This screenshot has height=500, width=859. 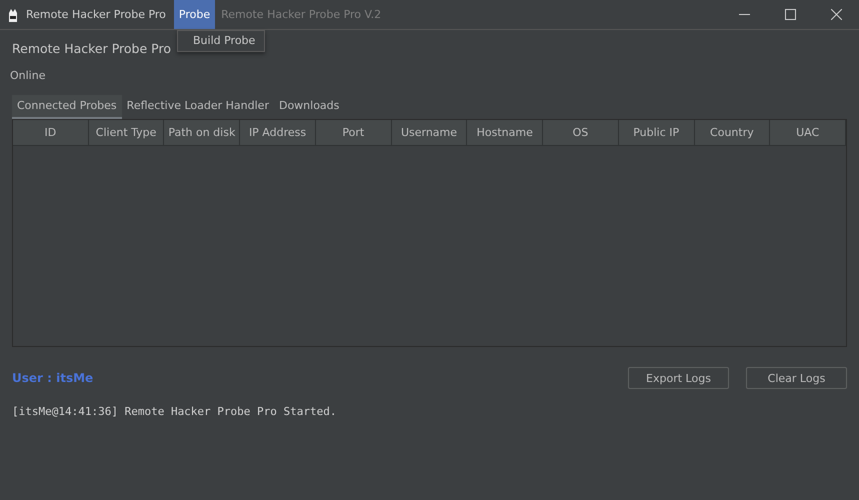 I want to click on column-header: Hostname, so click(x=505, y=133).